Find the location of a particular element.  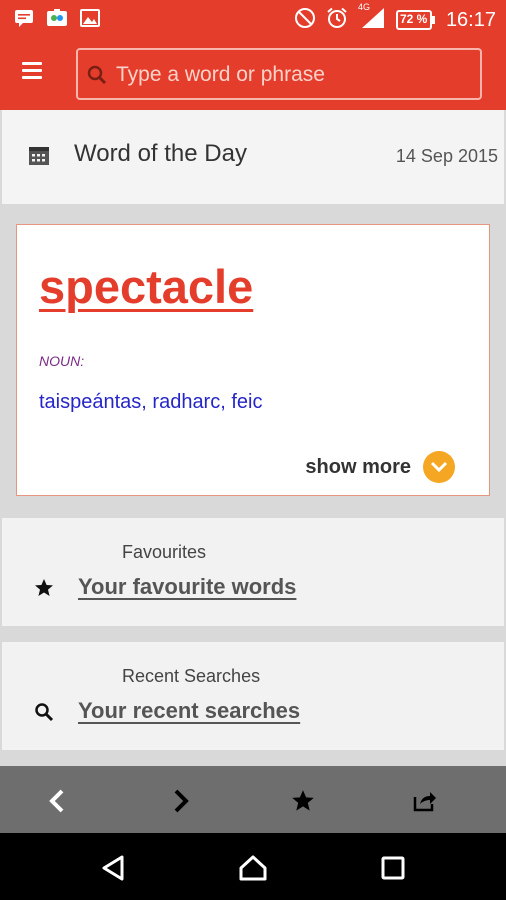

menu-icon is located at coordinates (39, 75).